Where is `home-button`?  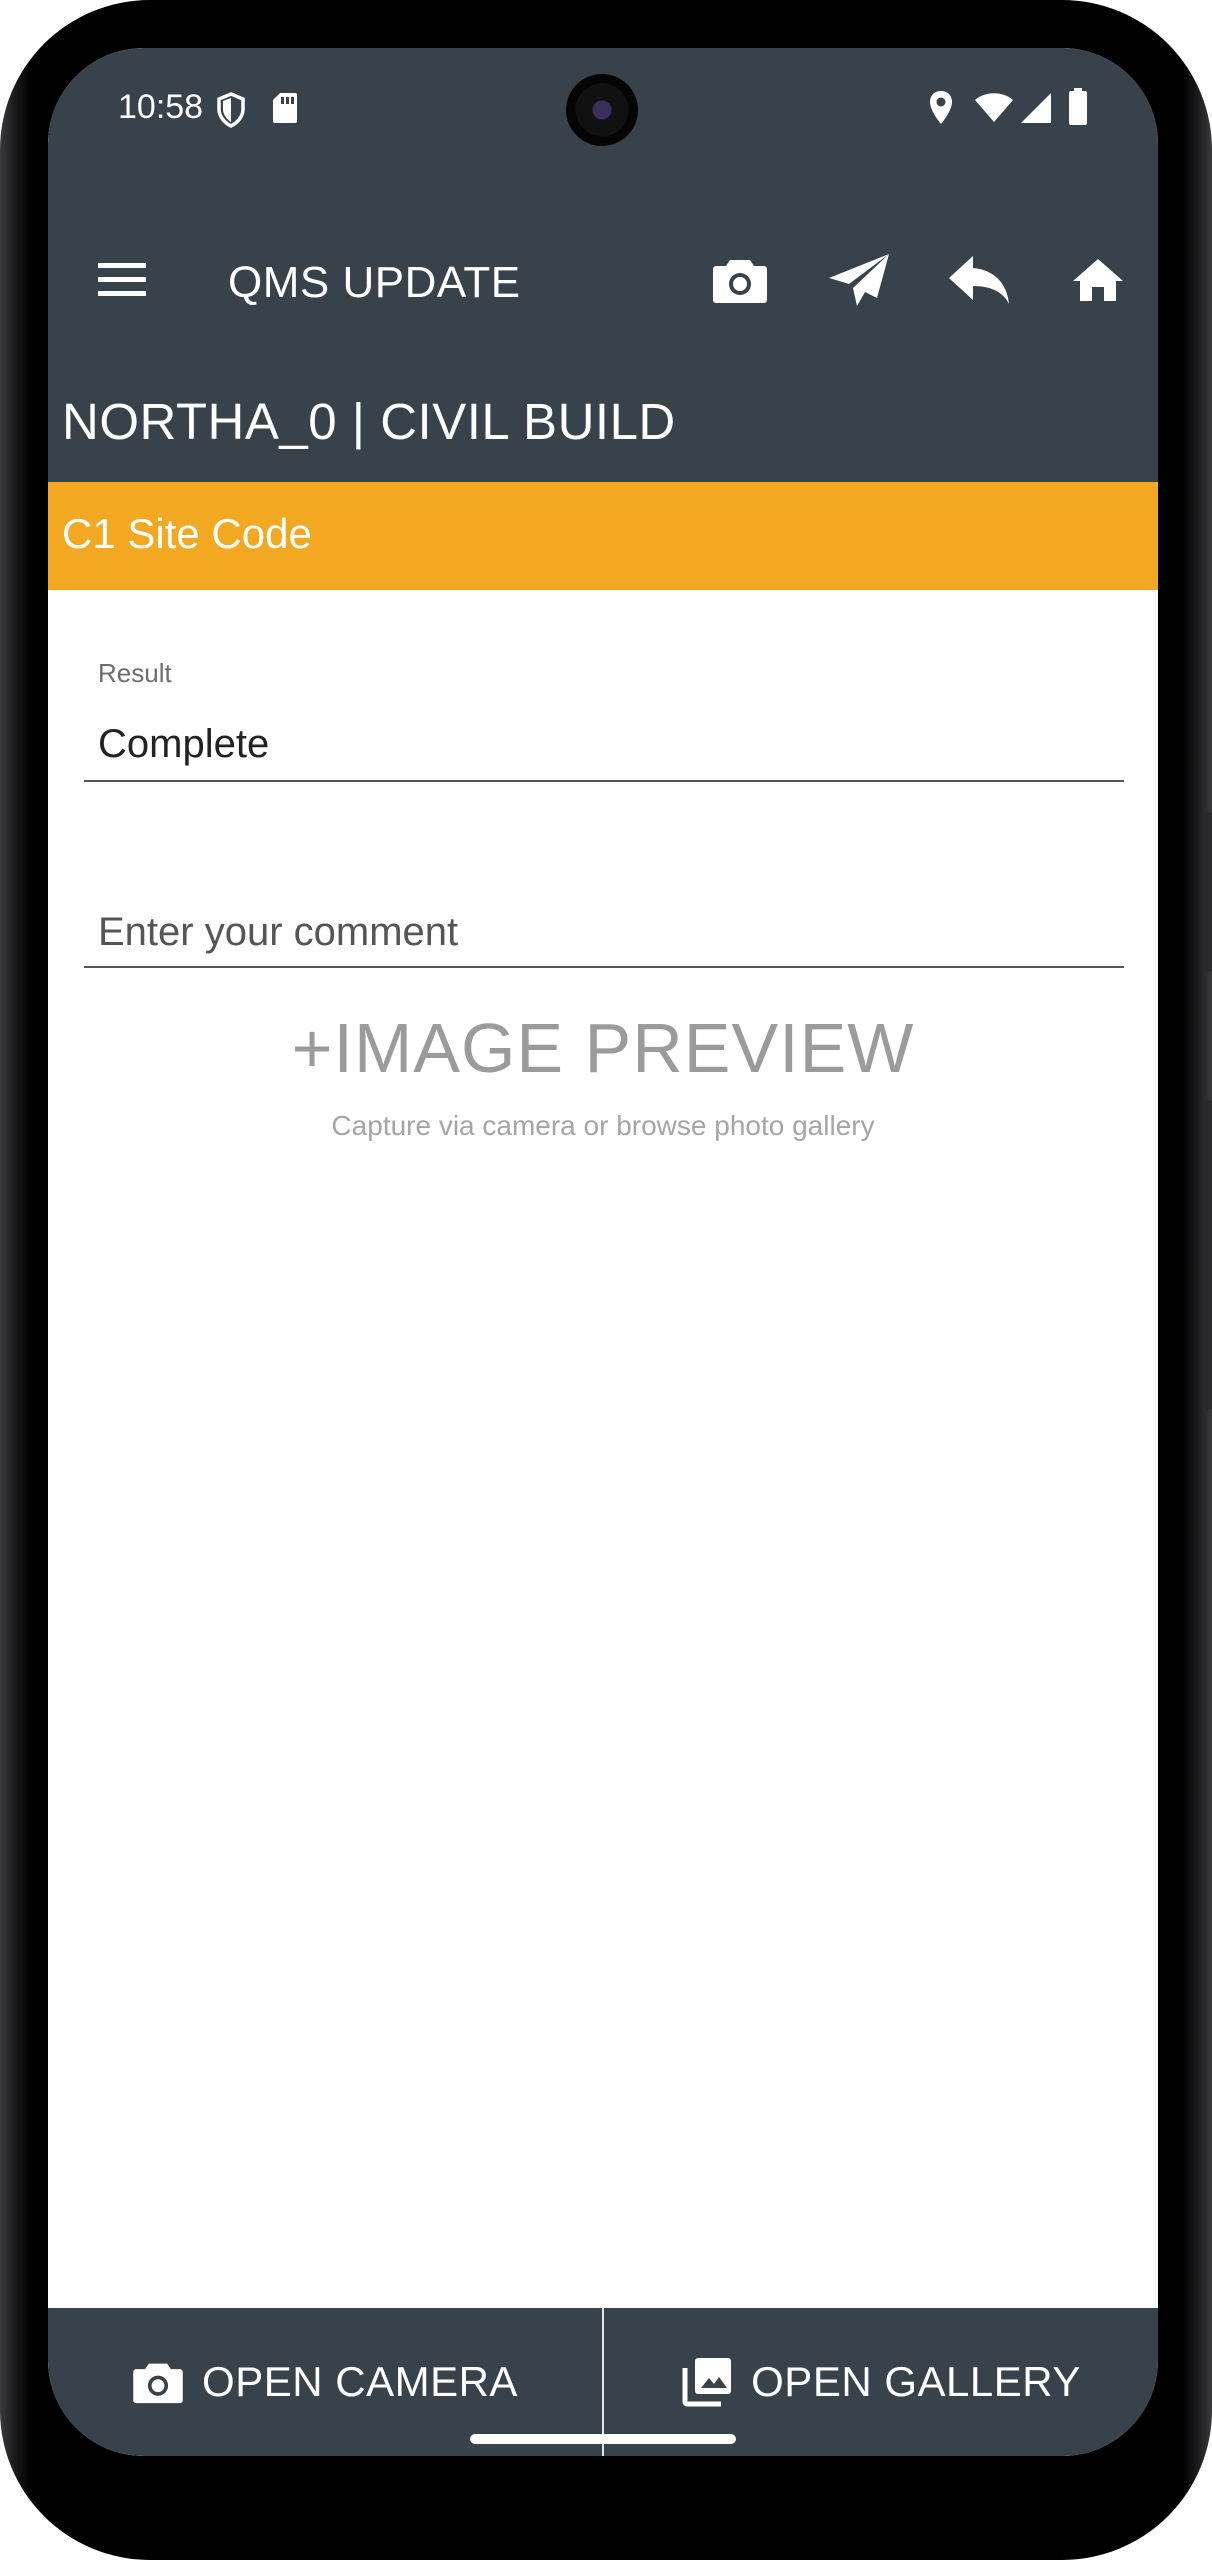 home-button is located at coordinates (1098, 280).